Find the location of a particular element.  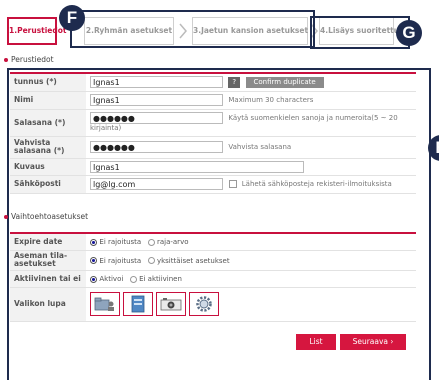

folder-user-icon is located at coordinates (105, 304).